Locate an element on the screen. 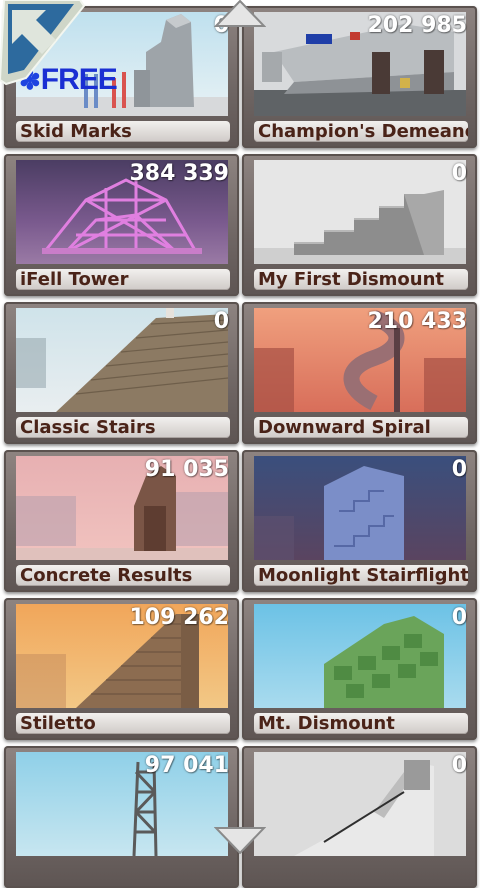 Image resolution: width=480 pixels, height=888 pixels. level-score: 384 339 is located at coordinates (179, 173).